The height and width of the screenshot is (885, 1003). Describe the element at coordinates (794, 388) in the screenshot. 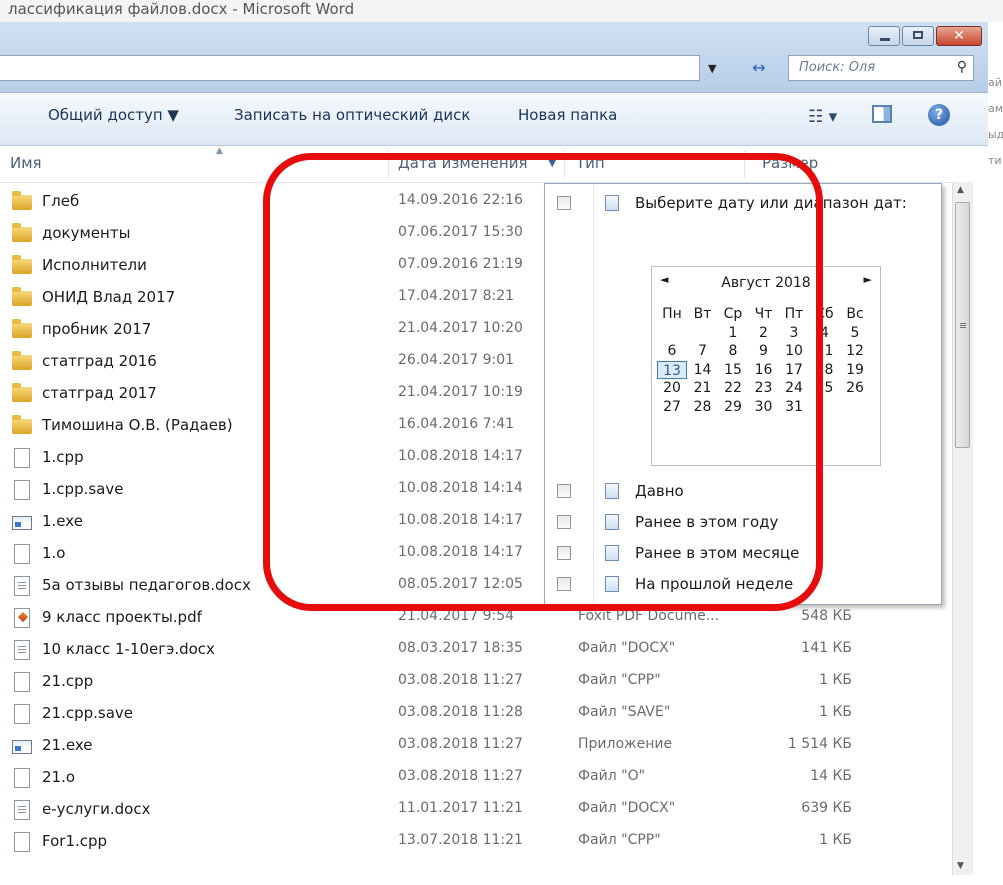

I see `calendar-day: 24` at that location.